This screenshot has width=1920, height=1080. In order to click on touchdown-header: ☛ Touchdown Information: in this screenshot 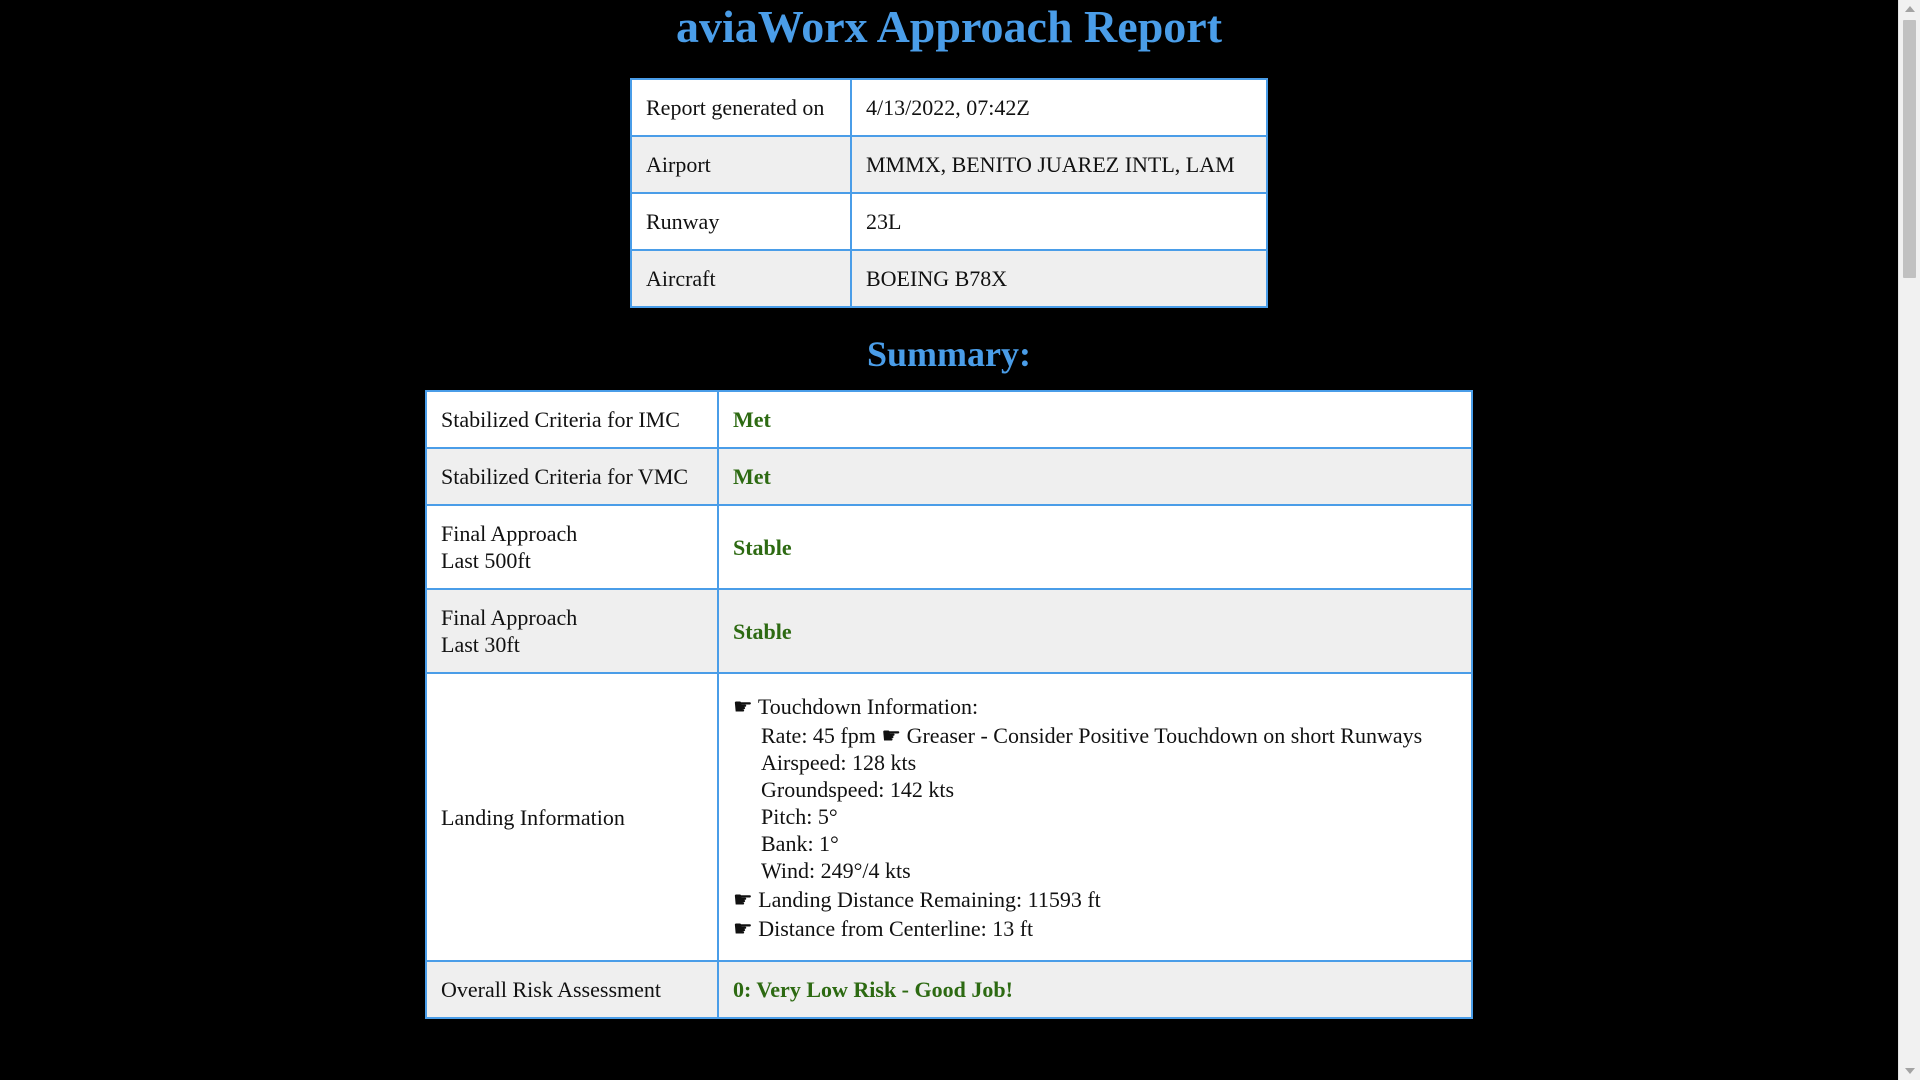, I will do `click(856, 706)`.